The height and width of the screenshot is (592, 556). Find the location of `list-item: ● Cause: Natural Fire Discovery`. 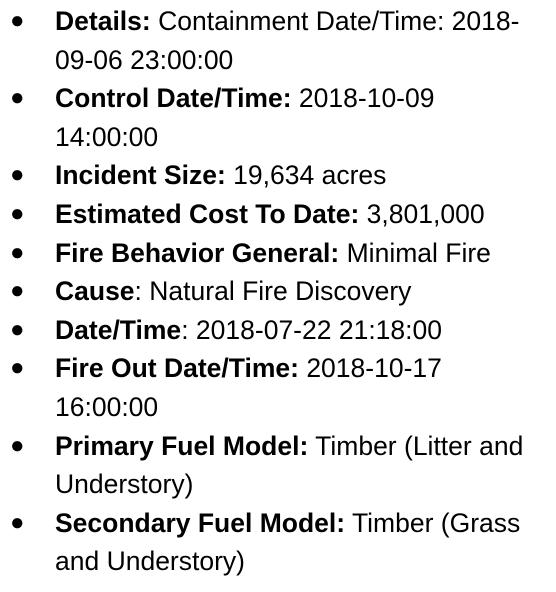

list-item: ● Cause: Natural Fire Discovery is located at coordinates (278, 291).